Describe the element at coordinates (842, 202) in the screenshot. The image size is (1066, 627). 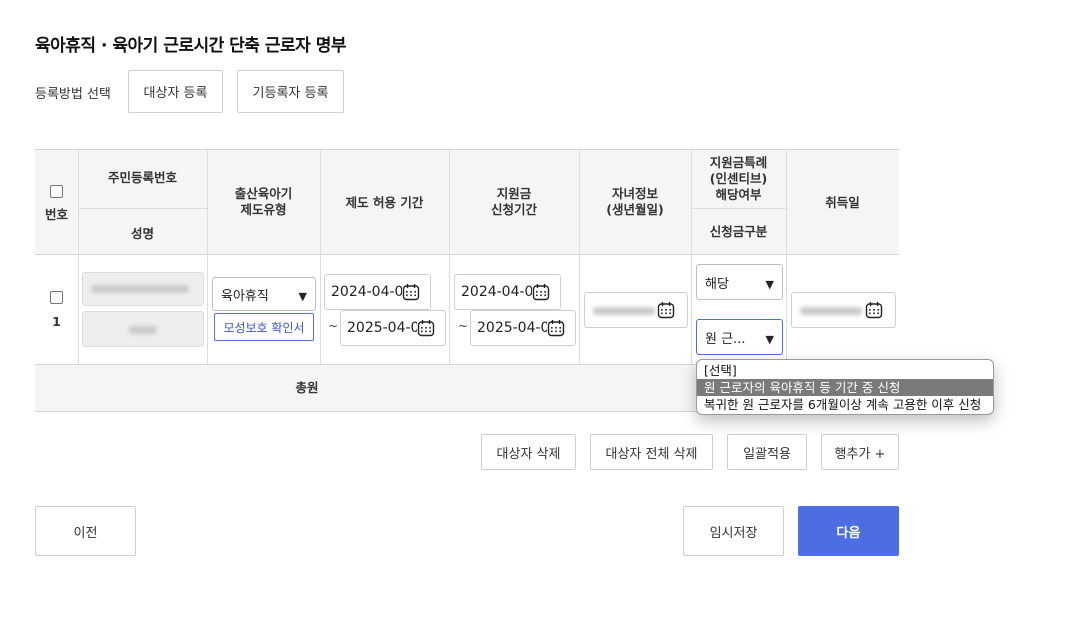
I see `header-acquisition-date: 취득일` at that location.